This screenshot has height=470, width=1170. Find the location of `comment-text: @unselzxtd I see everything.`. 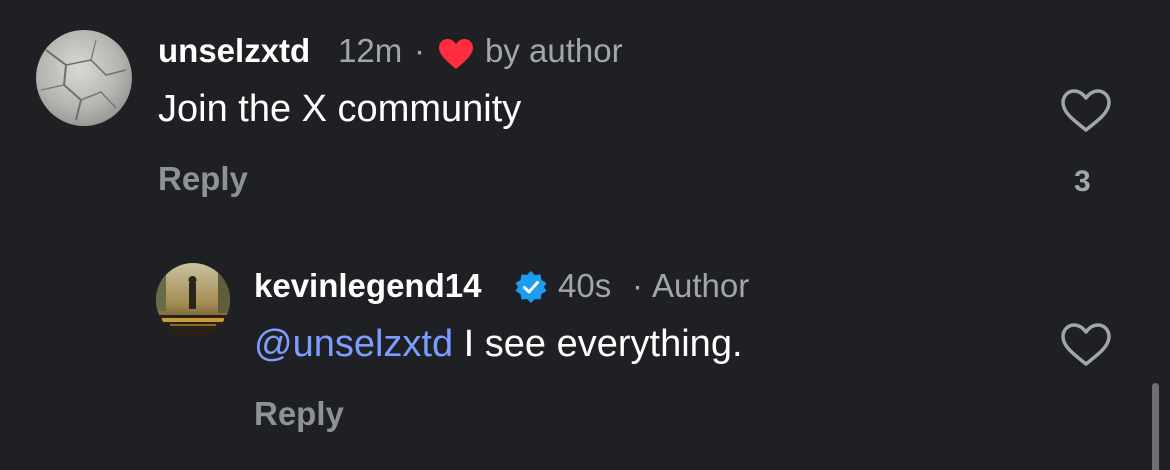

comment-text: @unselzxtd I see everything. is located at coordinates (498, 344).